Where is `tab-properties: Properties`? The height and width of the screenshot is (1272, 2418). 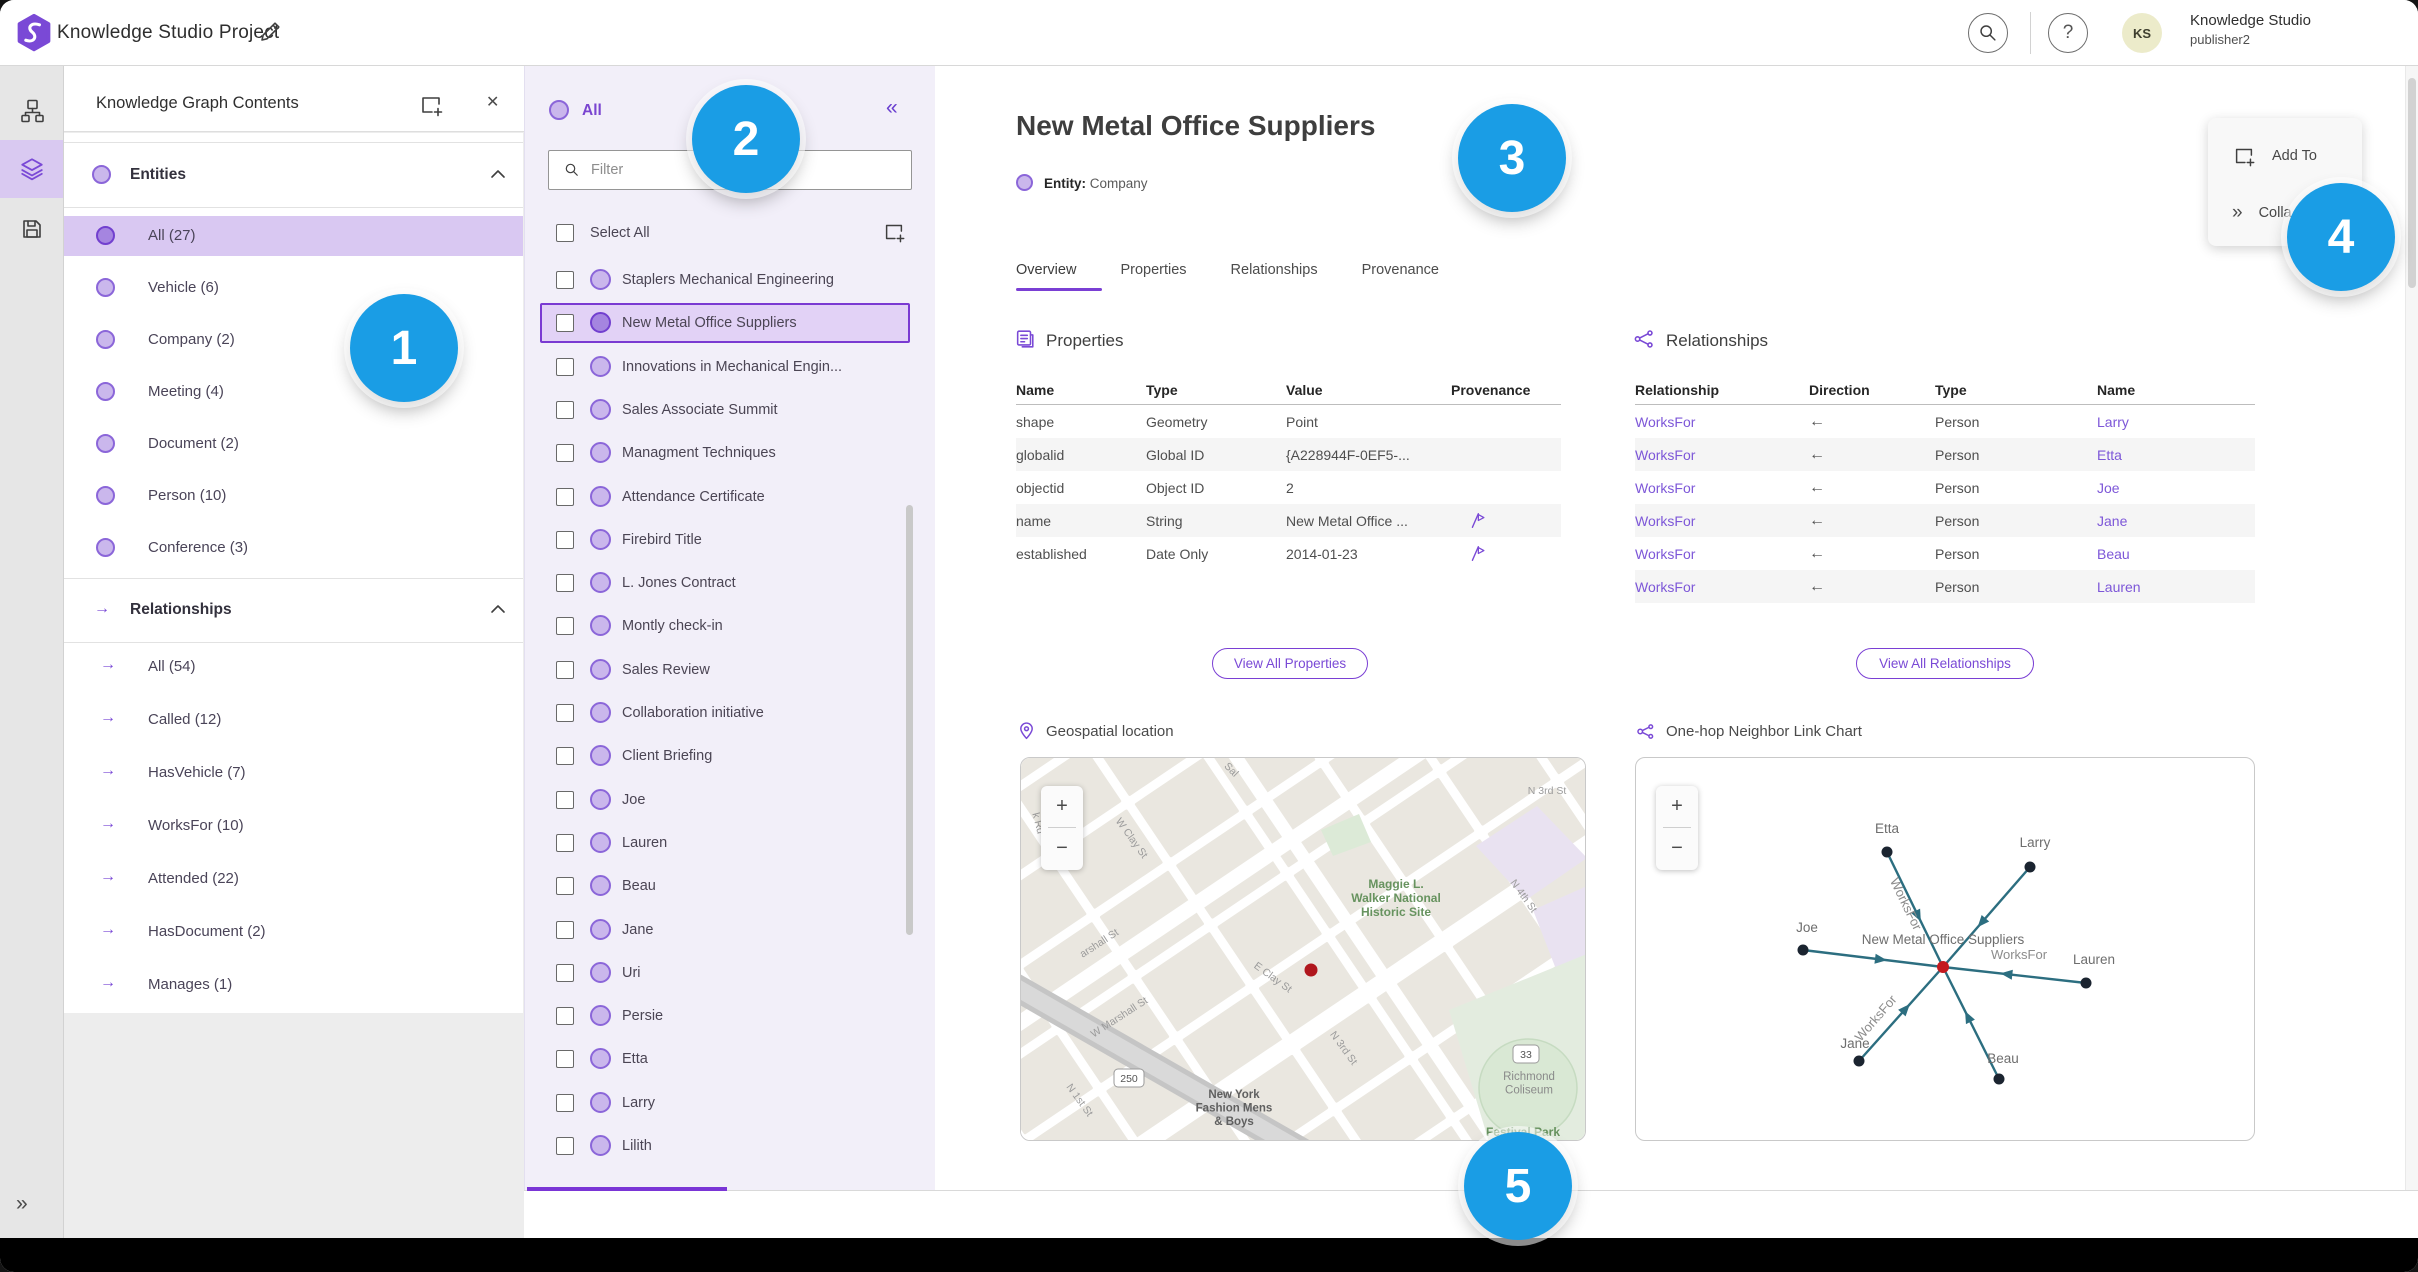 tab-properties: Properties is located at coordinates (1153, 275).